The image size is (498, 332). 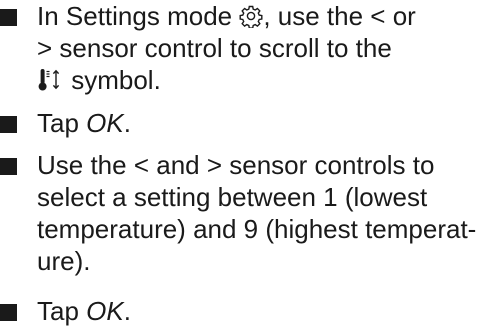 I want to click on step-line: > sensor control to scroll to the, so click(x=214, y=48).